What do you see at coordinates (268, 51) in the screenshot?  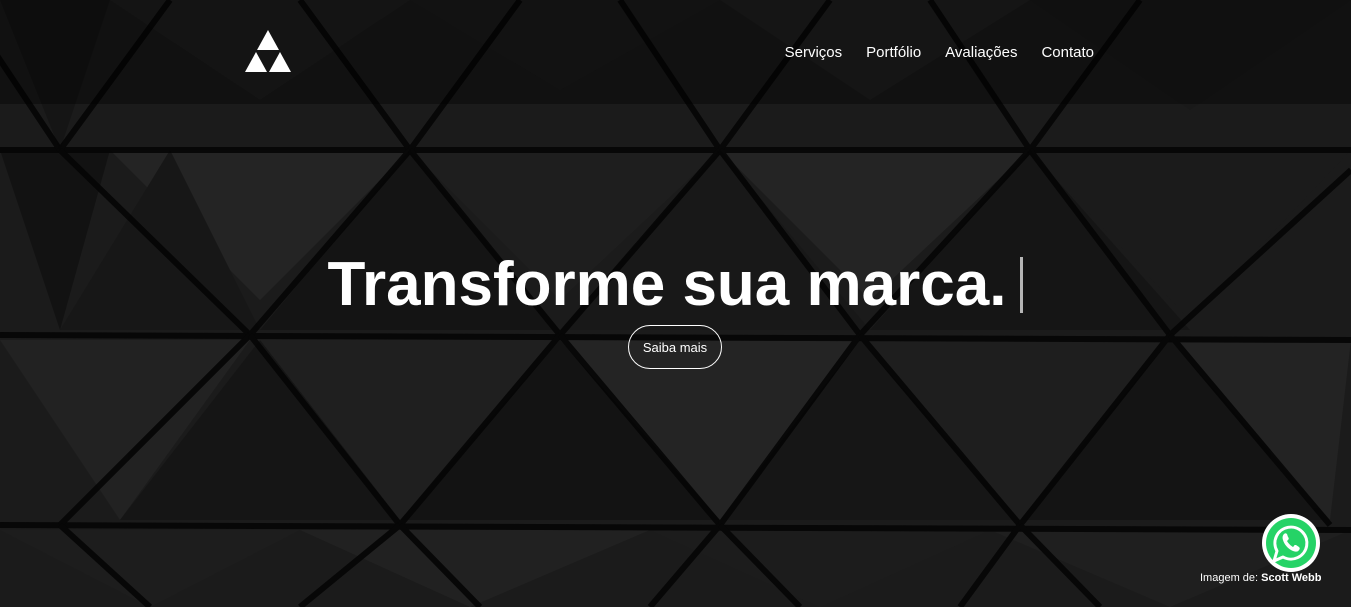 I see `triforce-logo-icon` at bounding box center [268, 51].